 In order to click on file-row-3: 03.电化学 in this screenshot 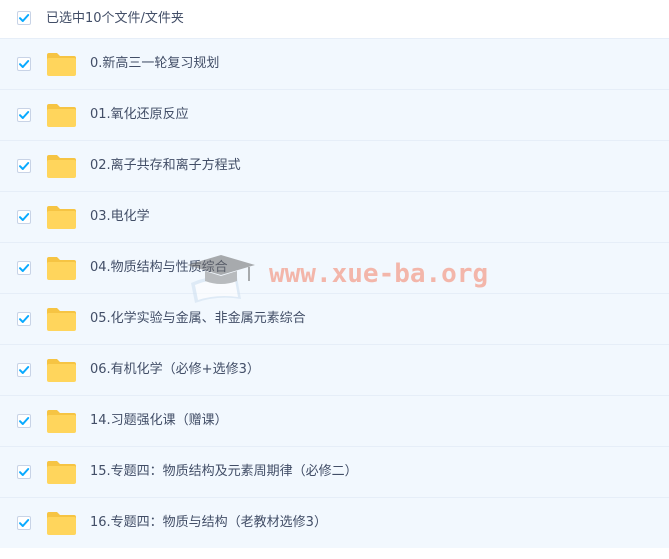, I will do `click(334, 216)`.